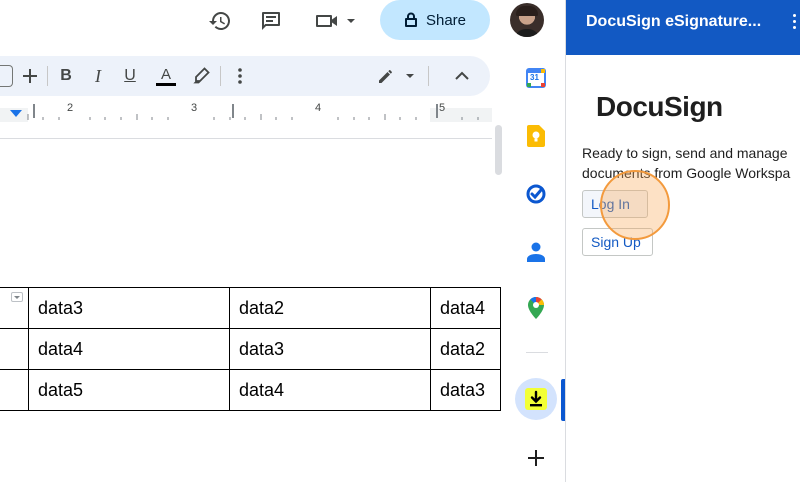 The width and height of the screenshot is (800, 482). What do you see at coordinates (318, 108) in the screenshot?
I see `ruler-label: 4` at bounding box center [318, 108].